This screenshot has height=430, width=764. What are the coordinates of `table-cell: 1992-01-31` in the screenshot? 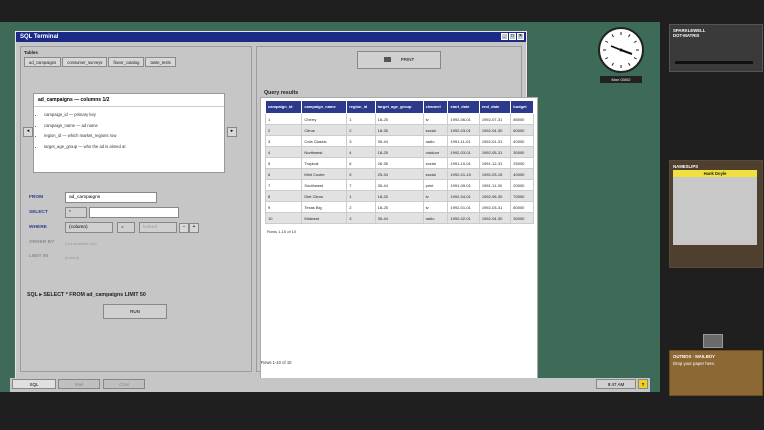 It's located at (495, 141).